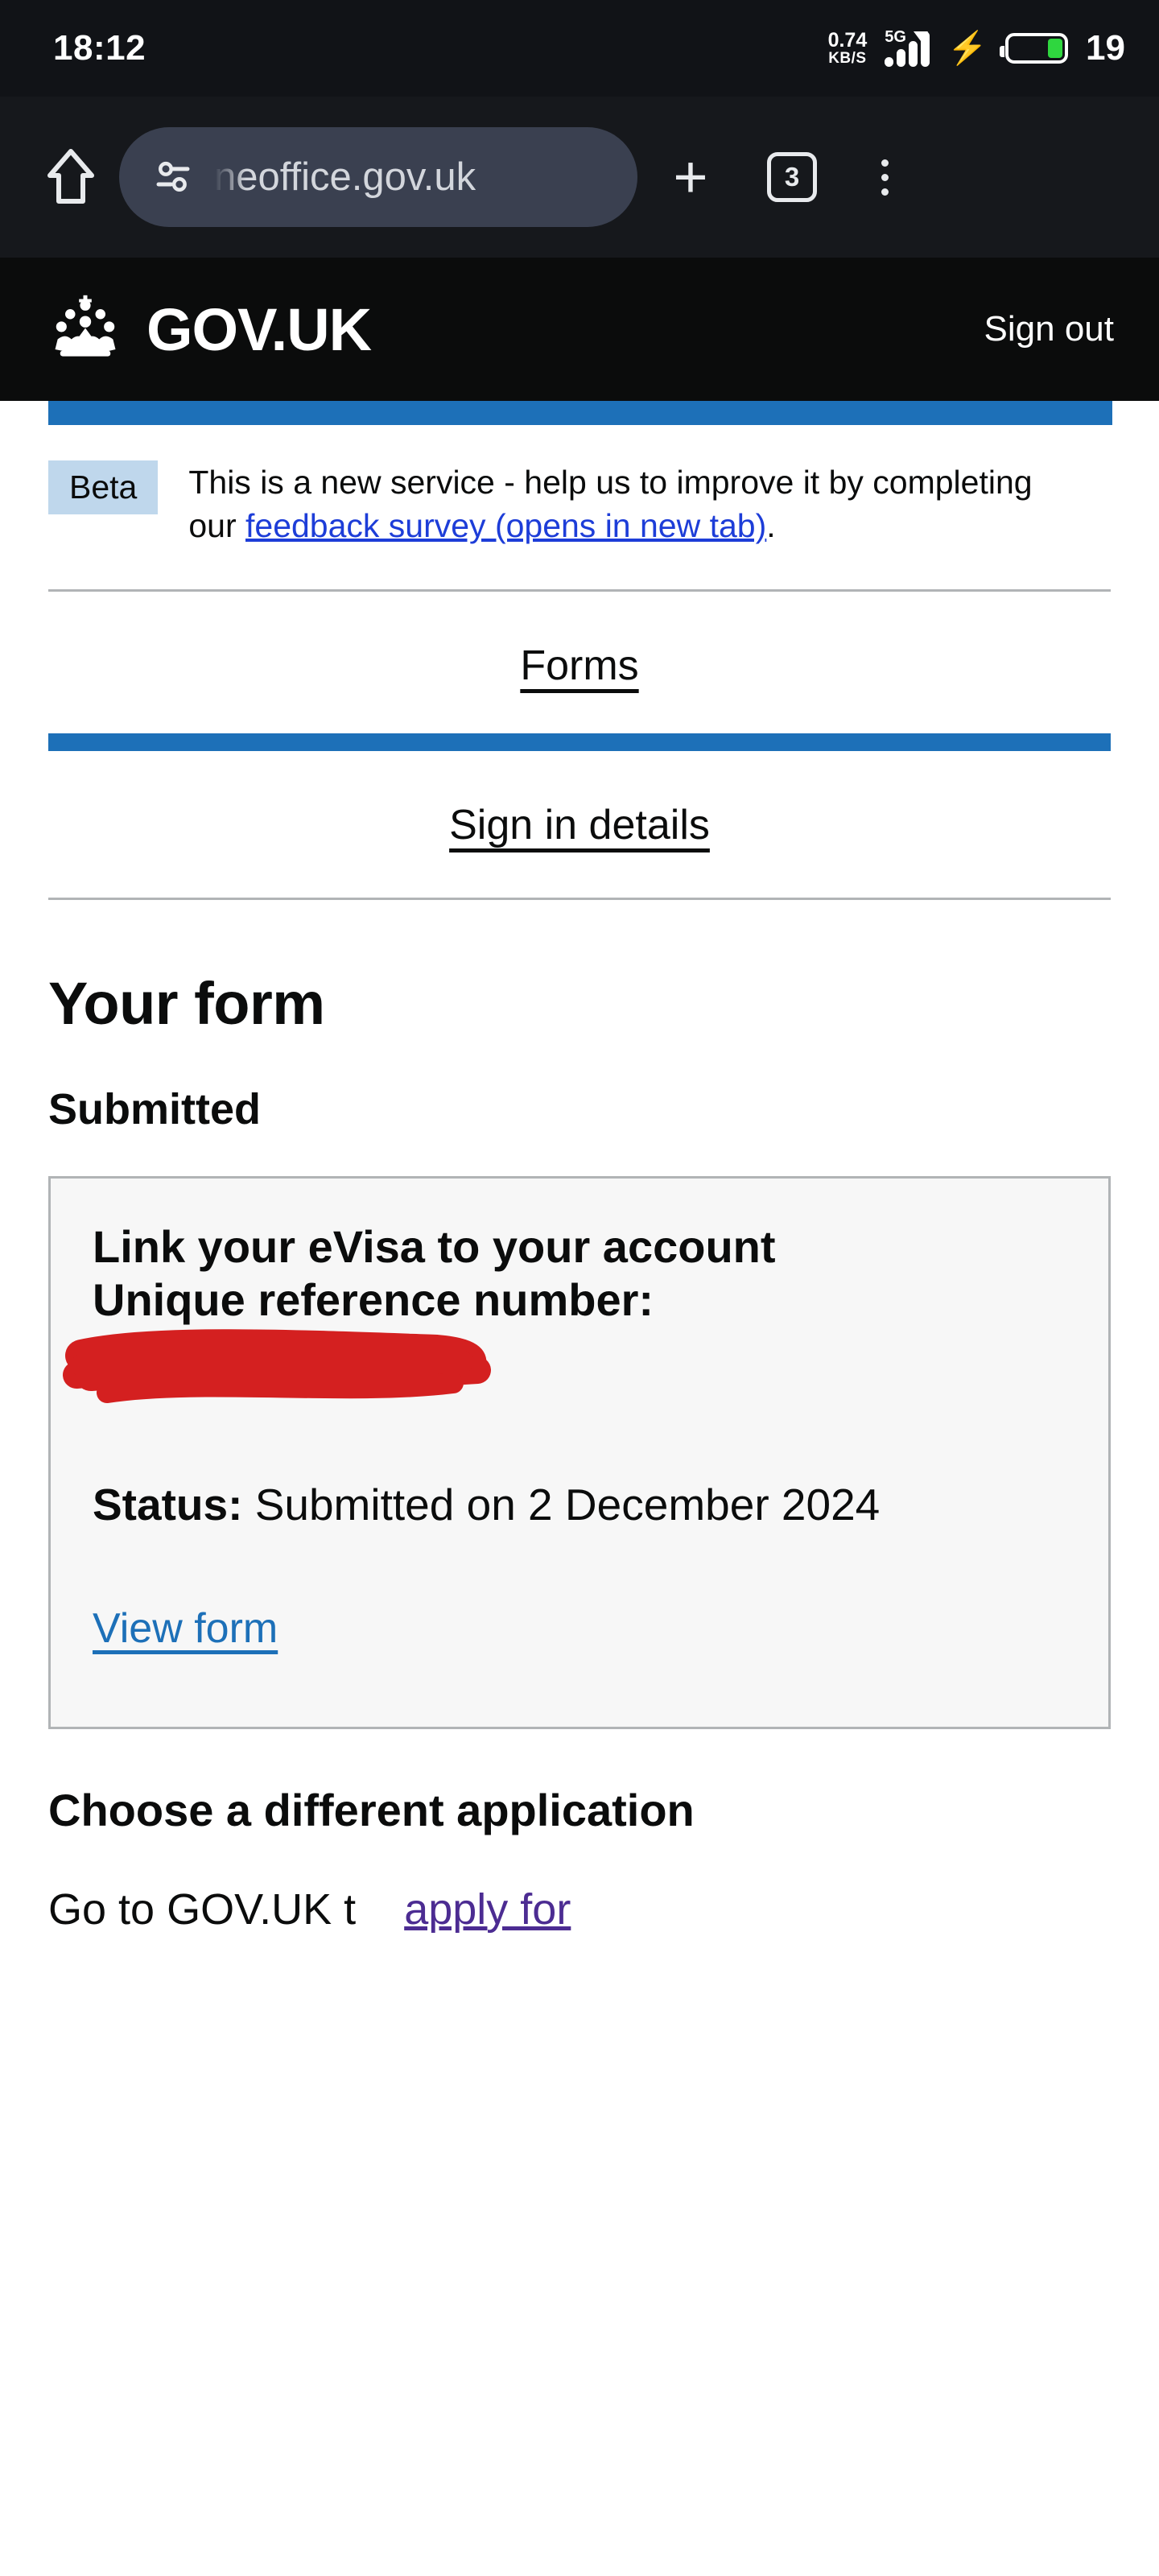 The width and height of the screenshot is (1159, 2576). Describe the element at coordinates (579, 329) in the screenshot. I see `govuk-header: GOV.UK Sign out` at that location.